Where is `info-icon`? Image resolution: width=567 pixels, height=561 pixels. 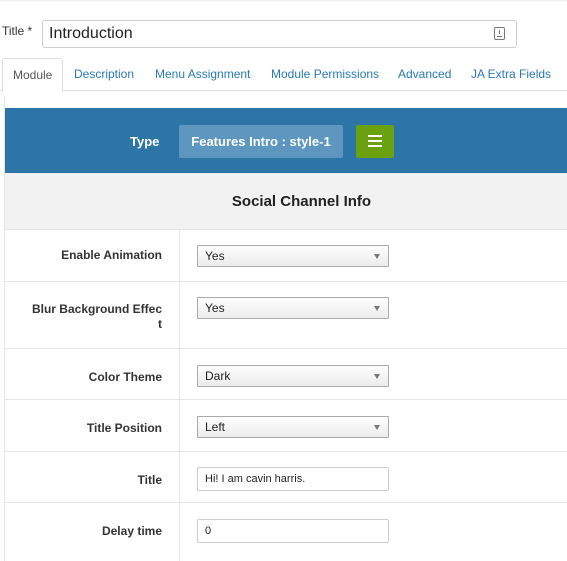
info-icon is located at coordinates (499, 33).